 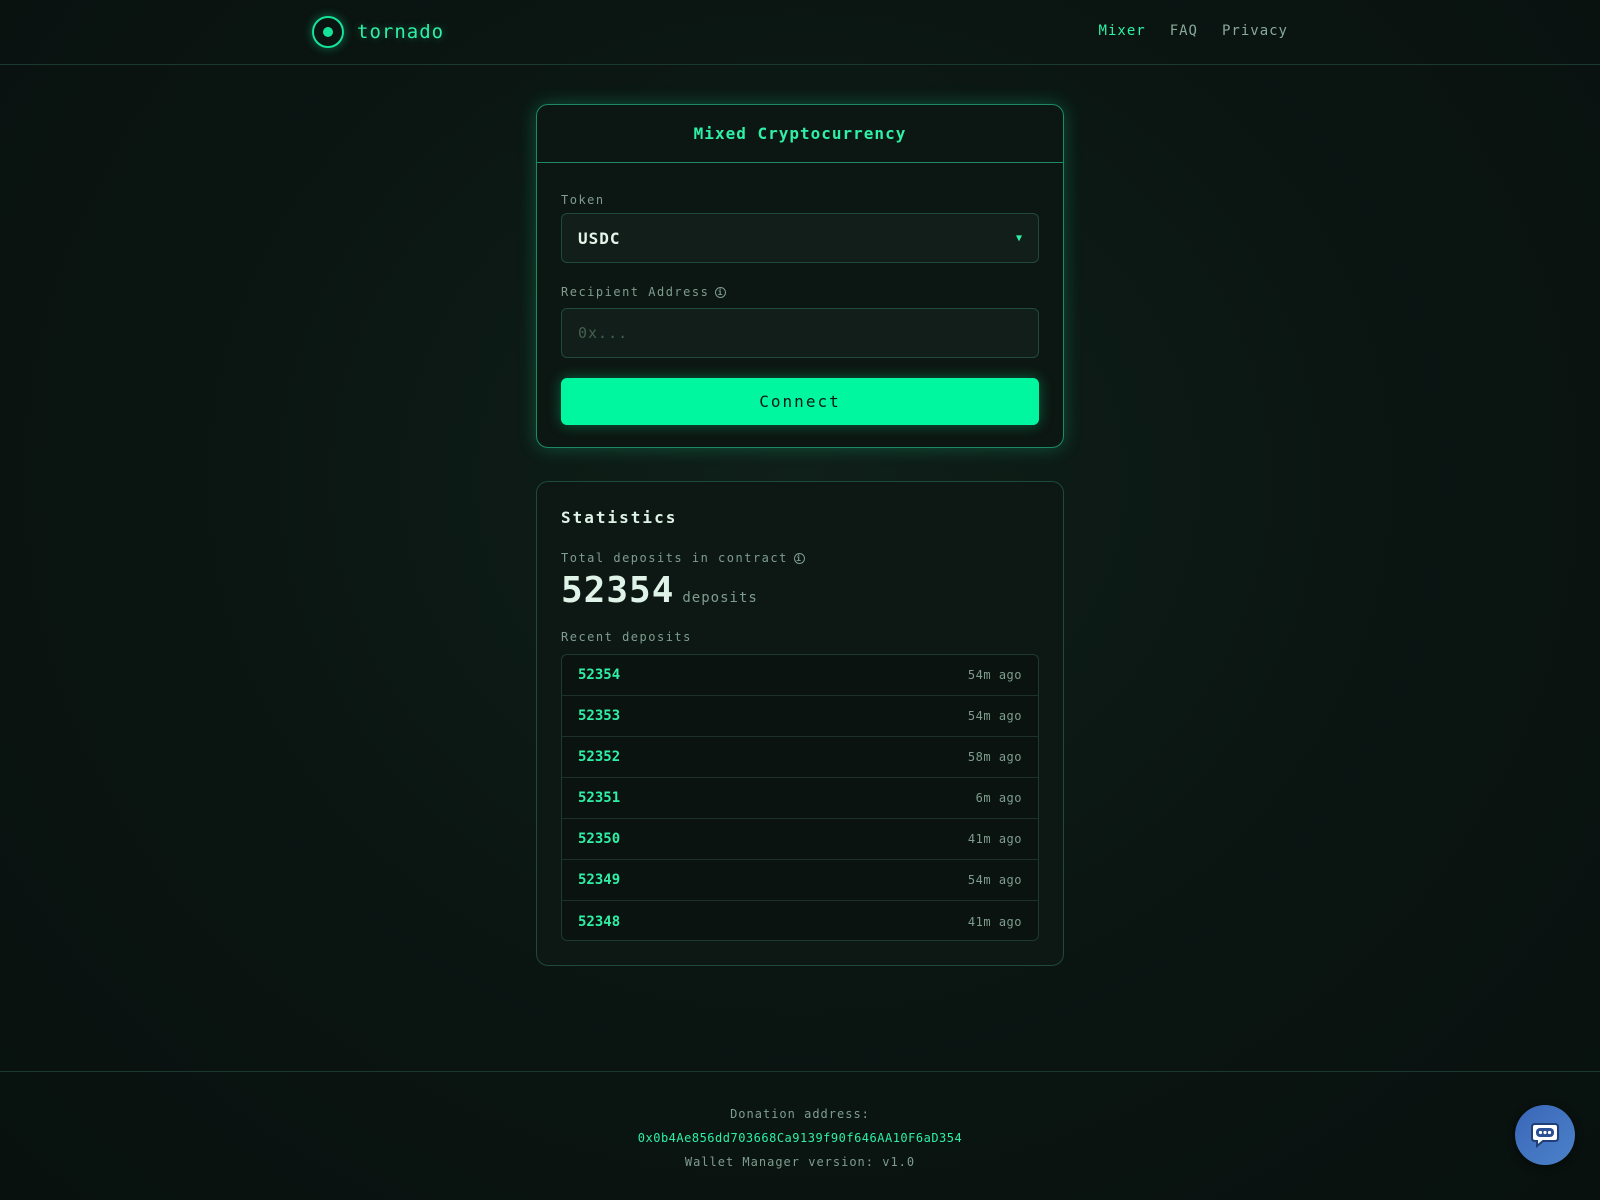 I want to click on main-nav: Mixer FAQ Privacy, so click(x=1193, y=31).